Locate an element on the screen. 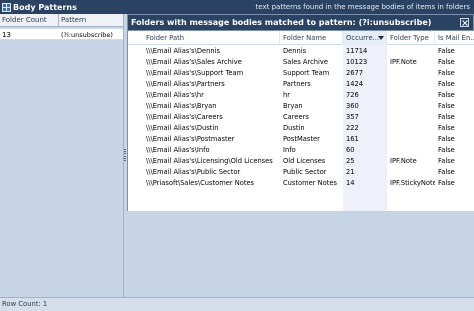 The height and width of the screenshot is (311, 474). grid-icon is located at coordinates (6, 7).